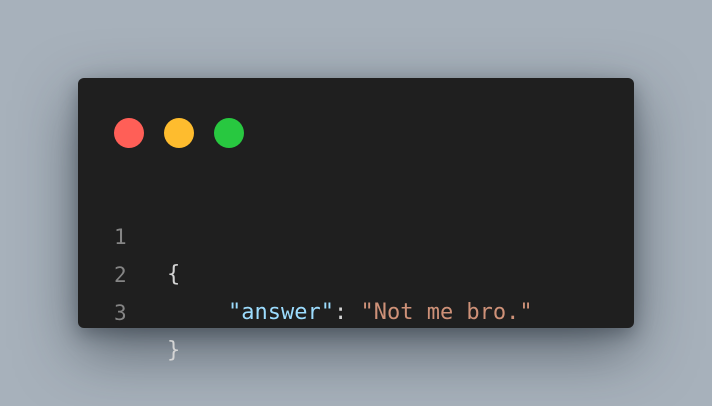  What do you see at coordinates (446, 312) in the screenshot?
I see `json-string-value-token: "Not me bro."` at bounding box center [446, 312].